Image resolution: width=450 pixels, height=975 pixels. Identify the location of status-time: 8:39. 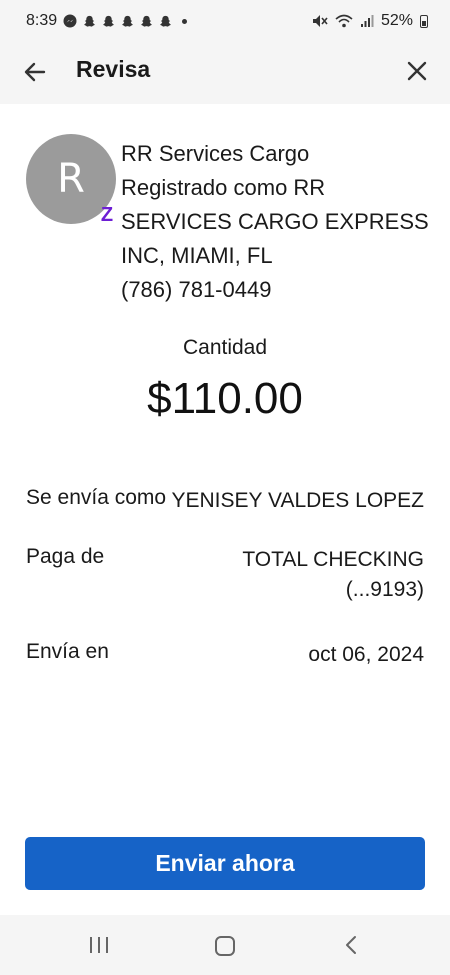
(42, 20).